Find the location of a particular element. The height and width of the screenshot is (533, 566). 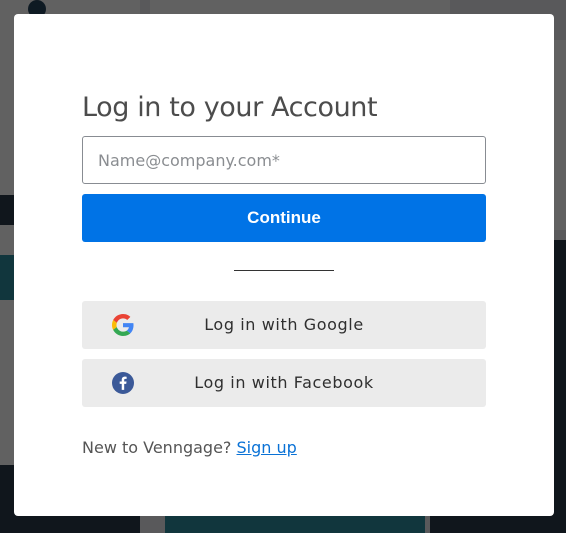

facebook-login-label: Log in with Facebook is located at coordinates (284, 382).